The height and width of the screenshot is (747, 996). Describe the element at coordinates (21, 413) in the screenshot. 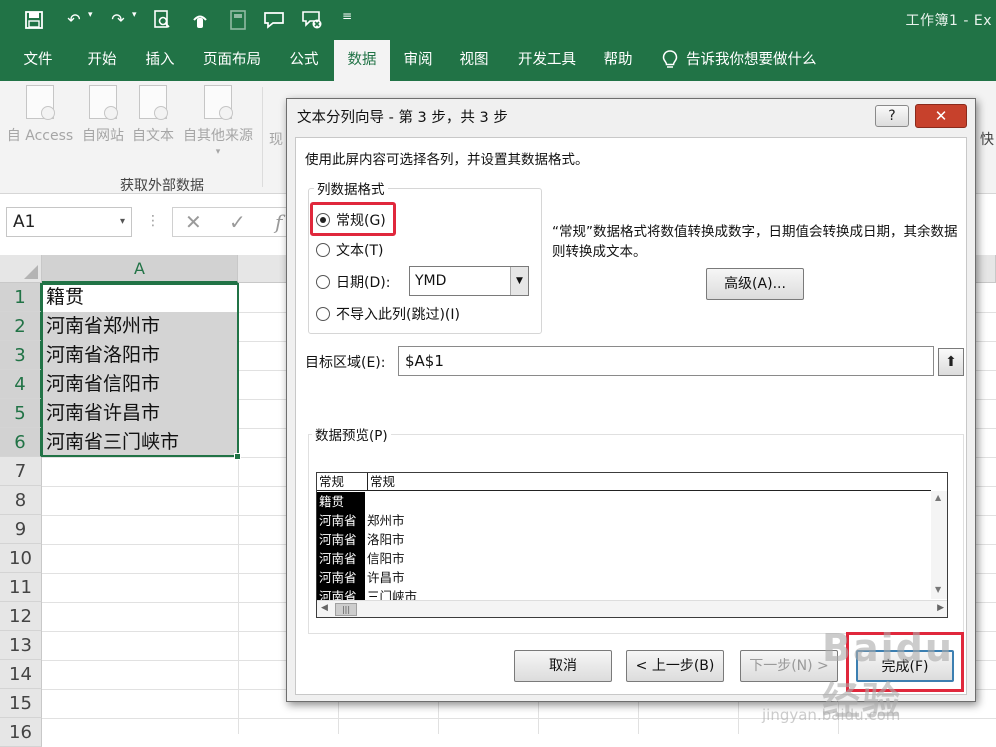

I see `row-header: 5` at that location.